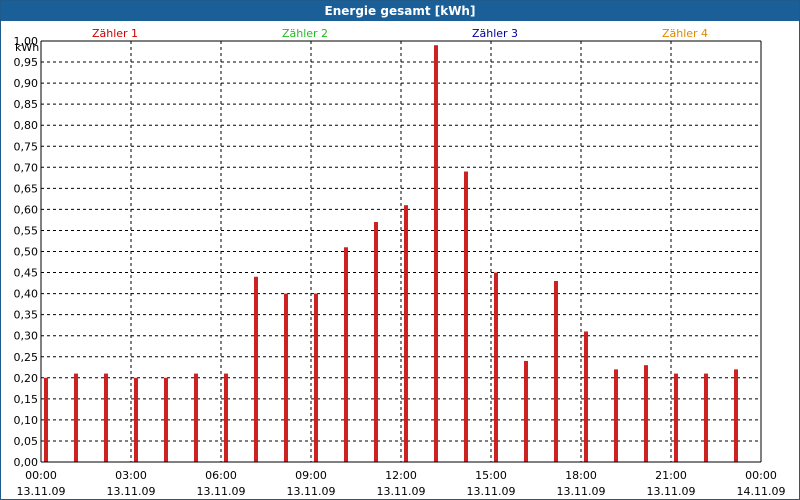 This screenshot has height=500, width=800. What do you see at coordinates (26, 167) in the screenshot?
I see `y-tick-label: 0,70` at bounding box center [26, 167].